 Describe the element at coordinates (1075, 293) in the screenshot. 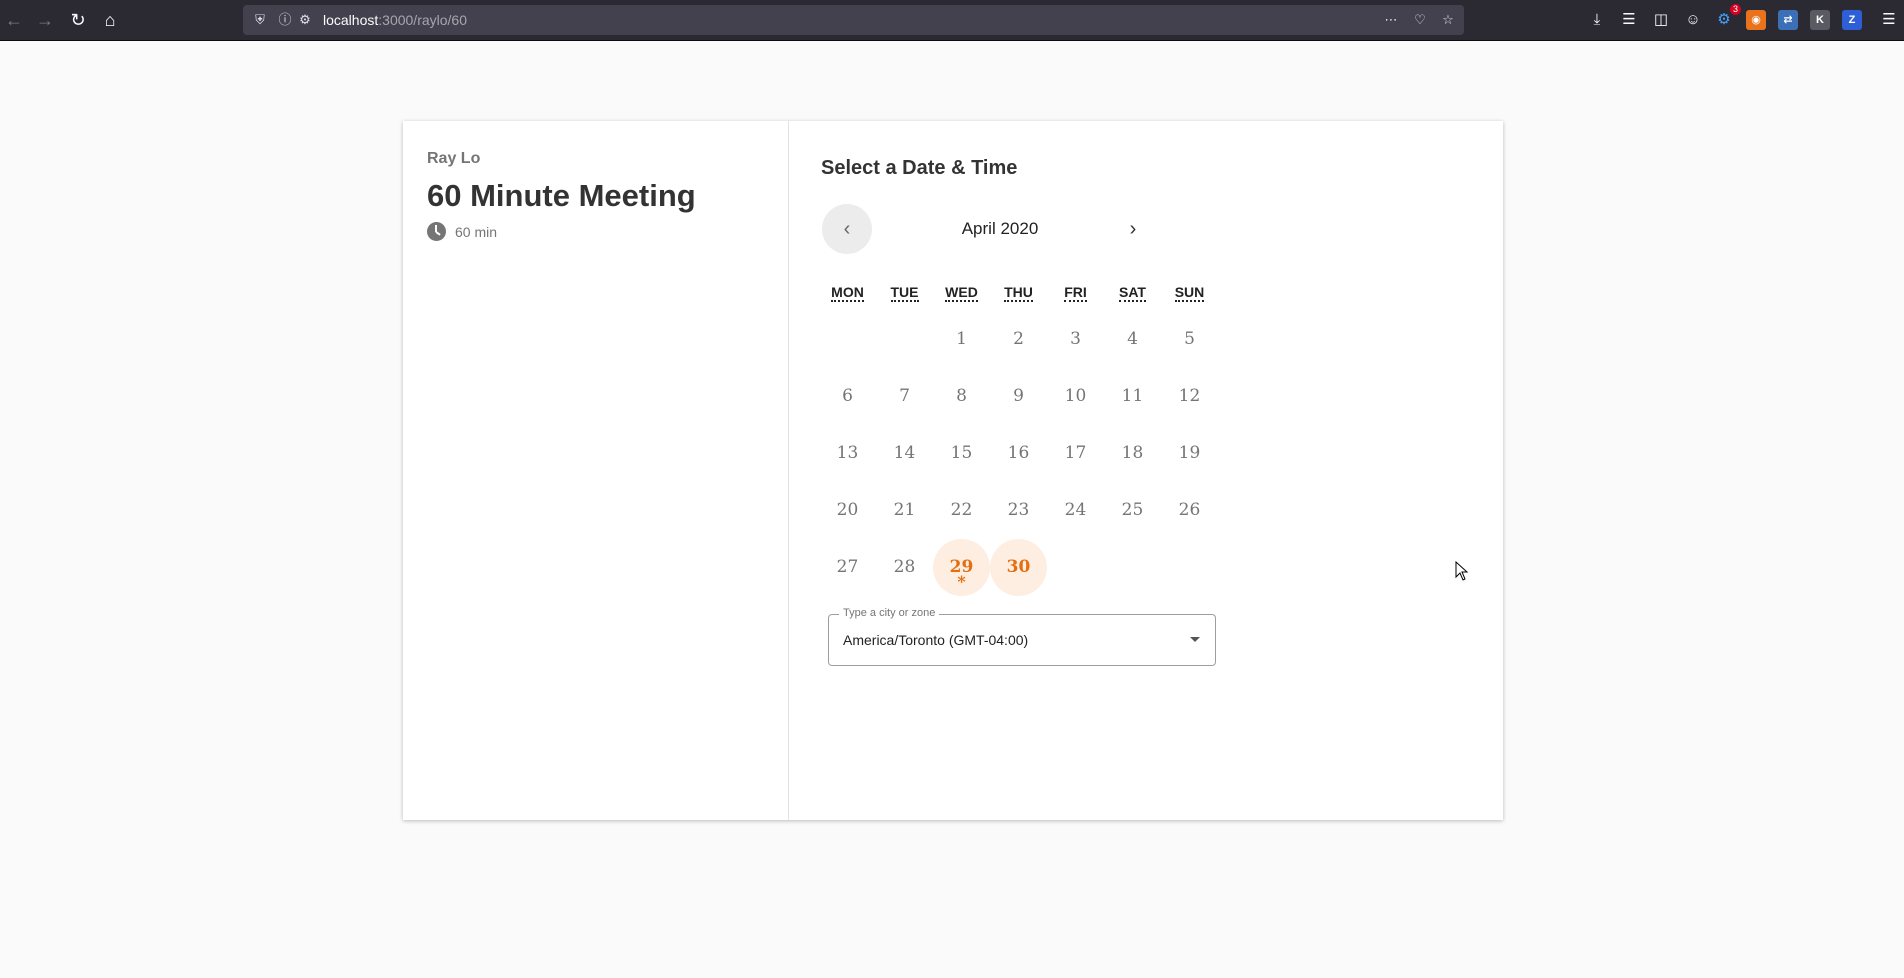

I see `weekday-header-fri: FRI` at that location.